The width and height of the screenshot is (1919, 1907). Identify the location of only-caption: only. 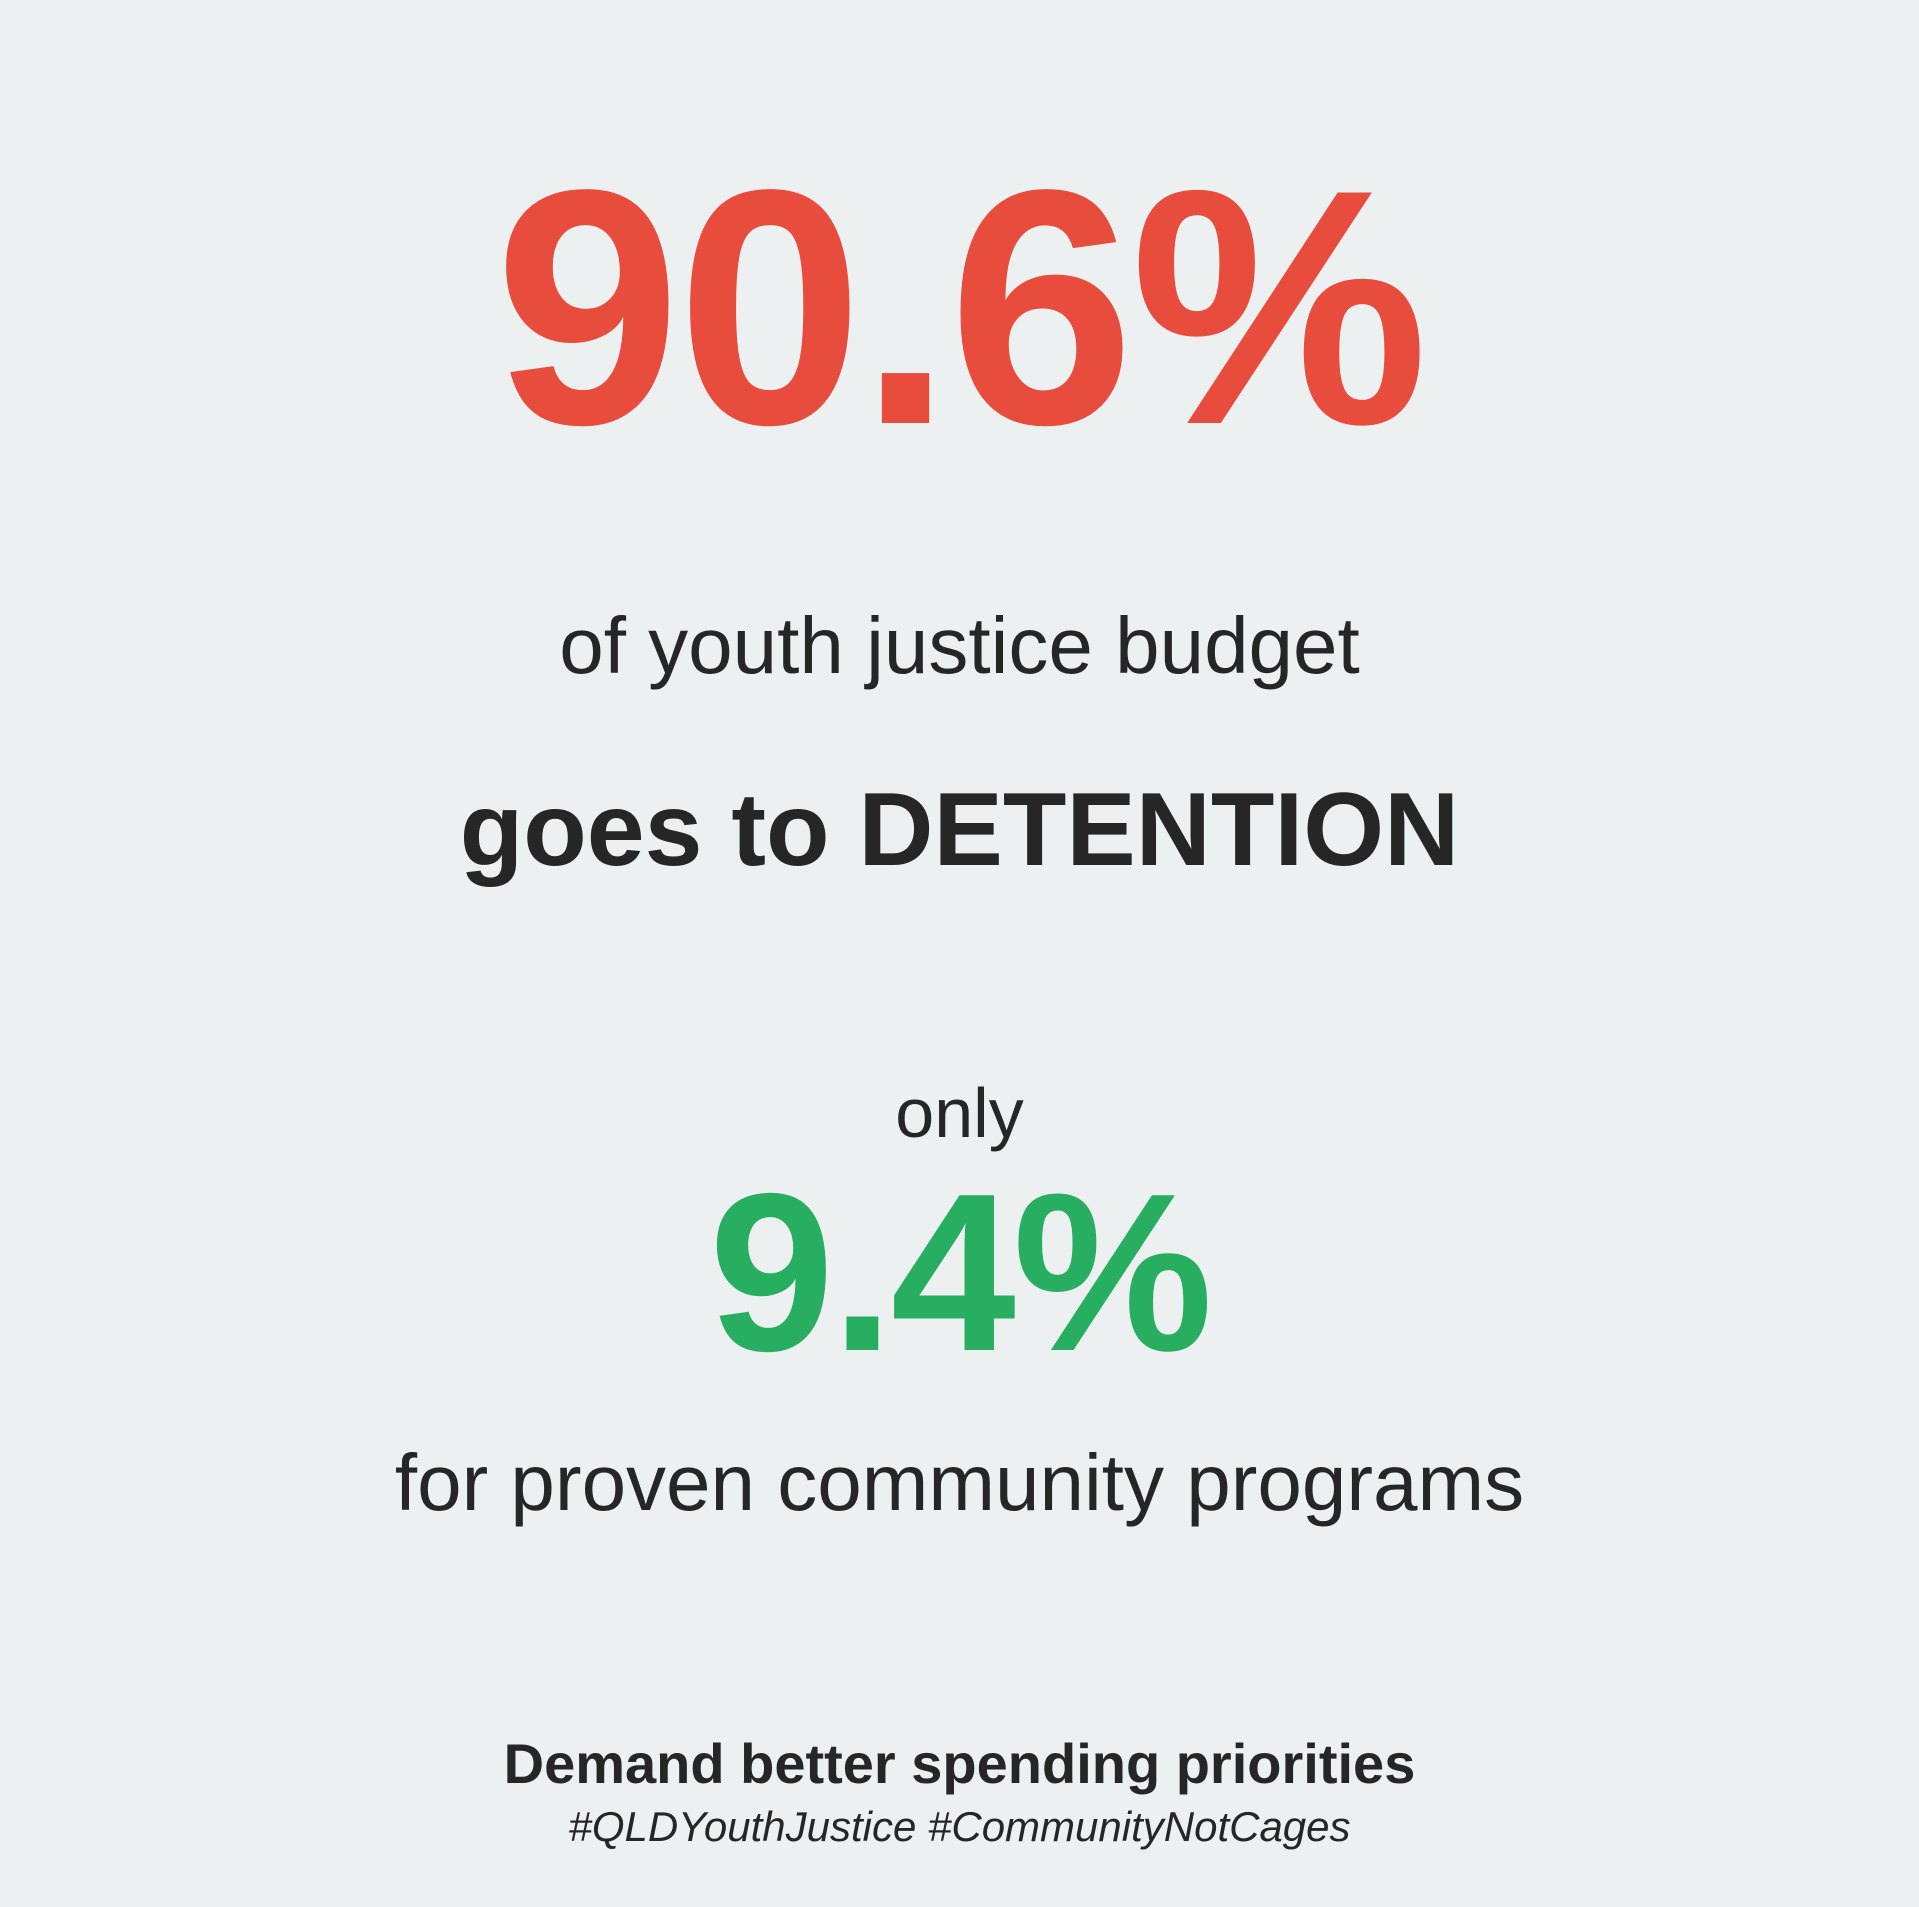
(959, 1113).